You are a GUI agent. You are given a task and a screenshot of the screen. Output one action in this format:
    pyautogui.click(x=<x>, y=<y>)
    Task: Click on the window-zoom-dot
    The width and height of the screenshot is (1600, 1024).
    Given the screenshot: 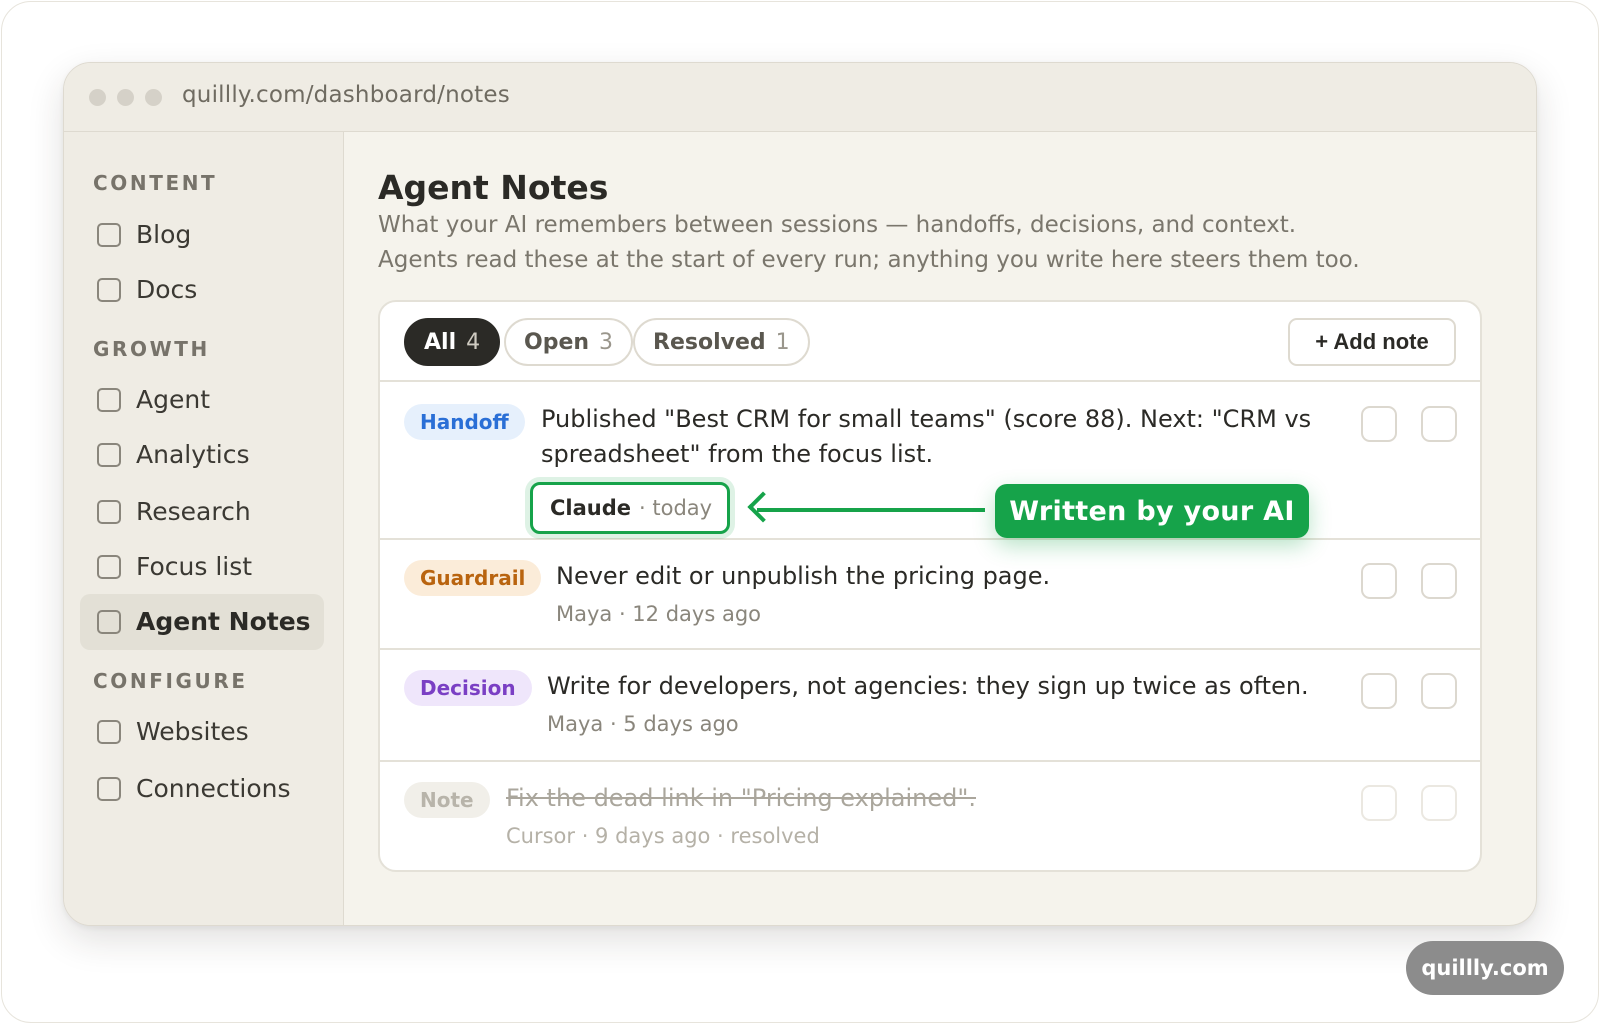 What is the action you would take?
    pyautogui.click(x=153, y=97)
    